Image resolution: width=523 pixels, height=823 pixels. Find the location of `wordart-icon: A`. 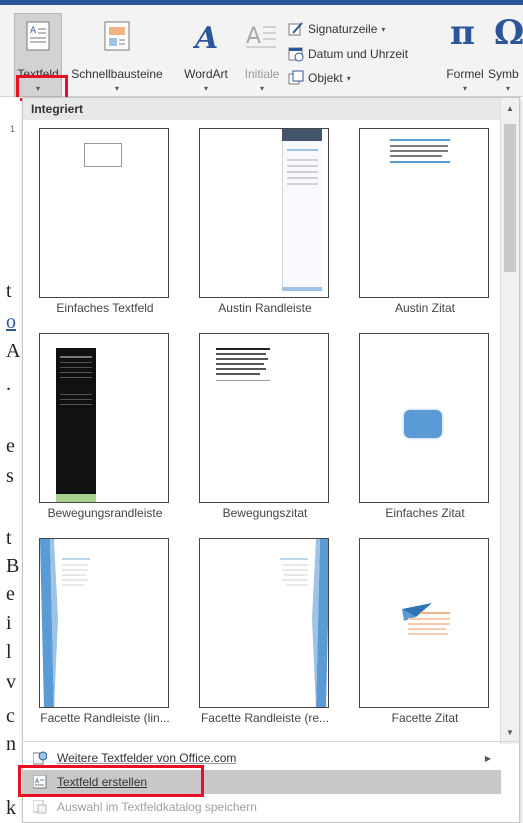

wordart-icon: A is located at coordinates (205, 36).